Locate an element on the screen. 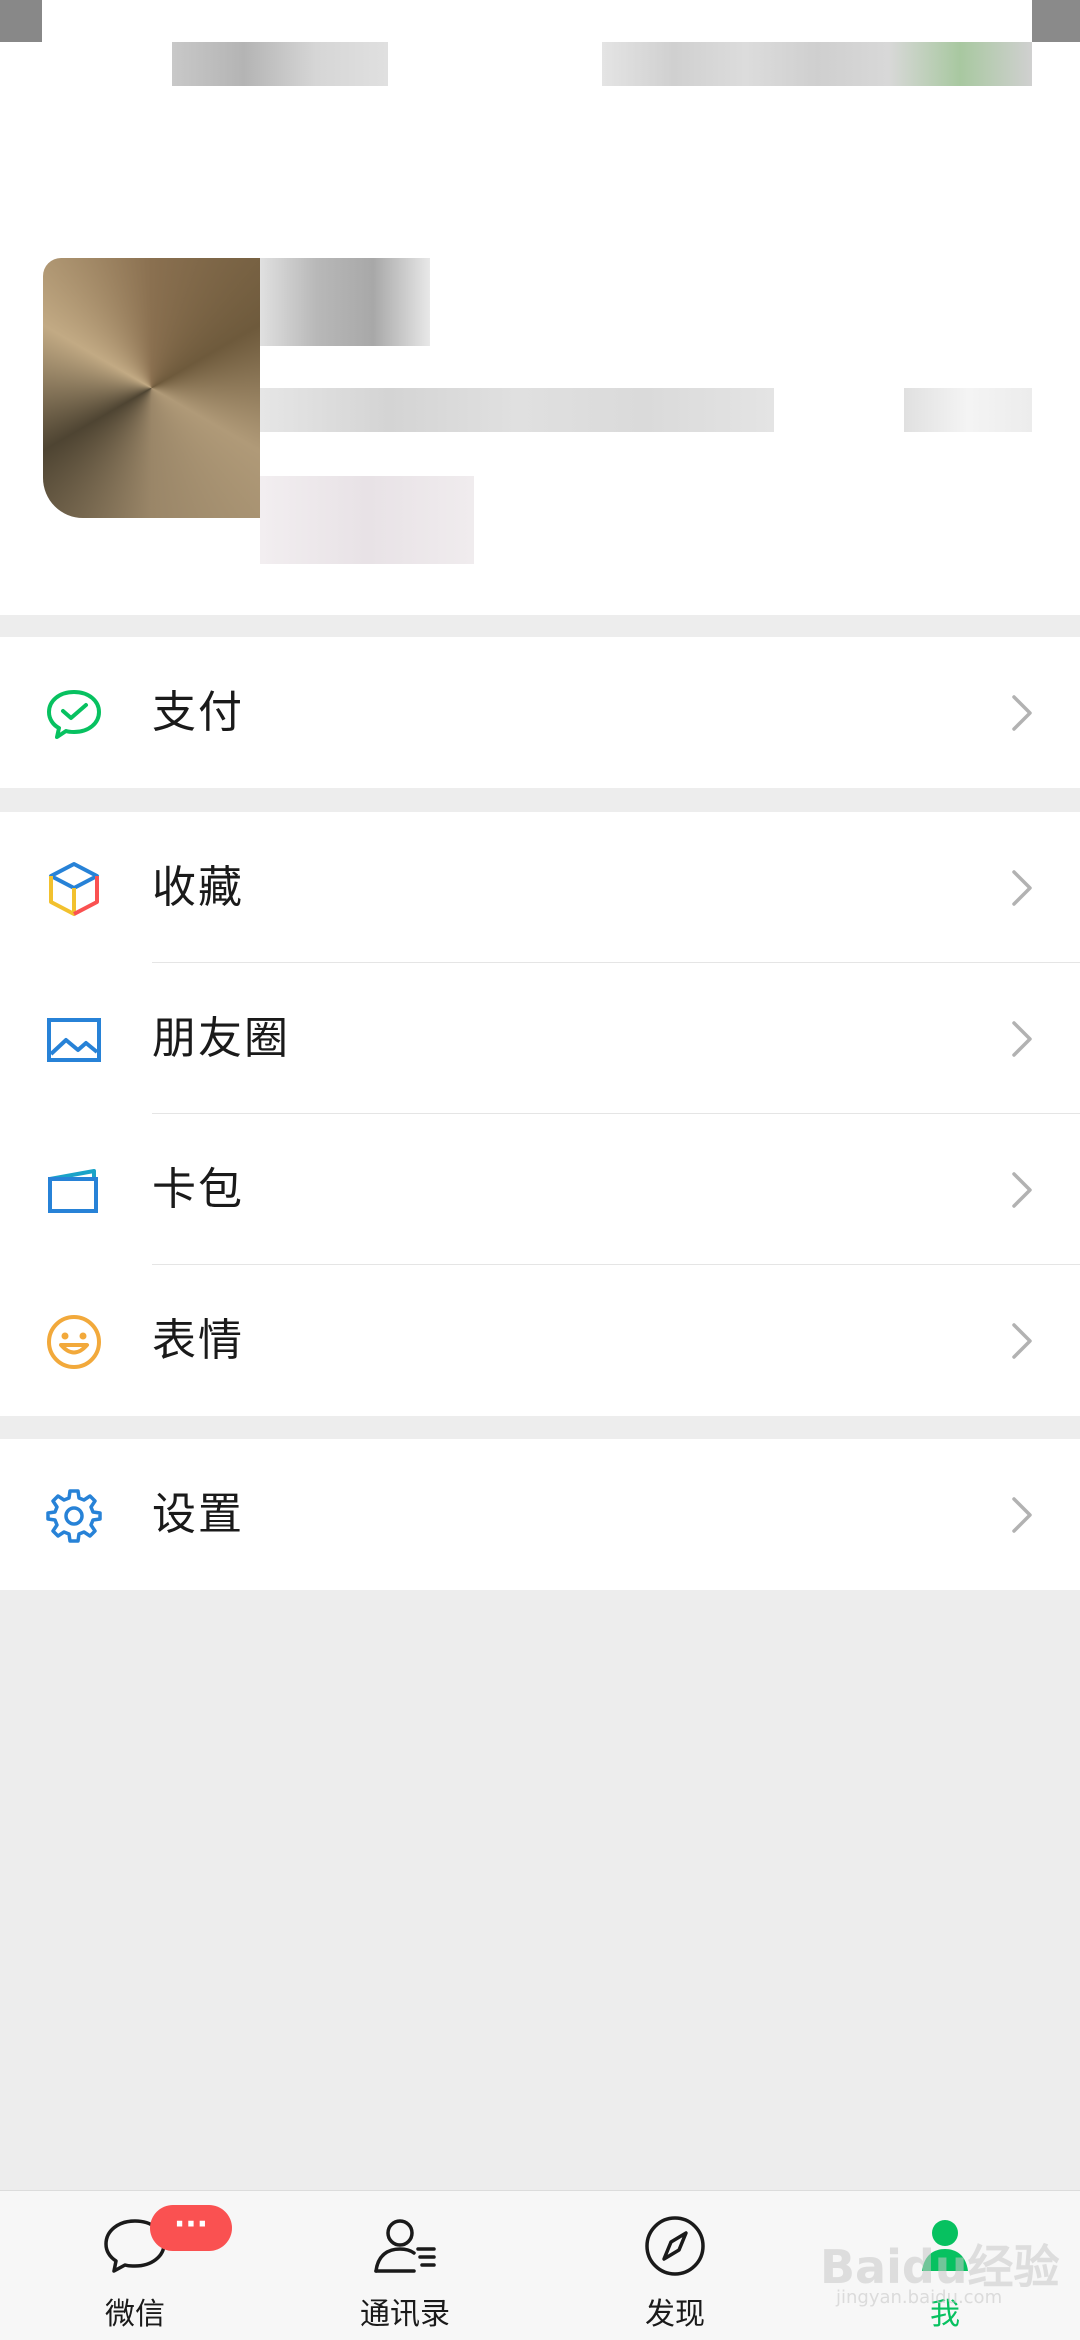 The width and height of the screenshot is (1080, 2340). status-blur is located at coordinates (367, 520).